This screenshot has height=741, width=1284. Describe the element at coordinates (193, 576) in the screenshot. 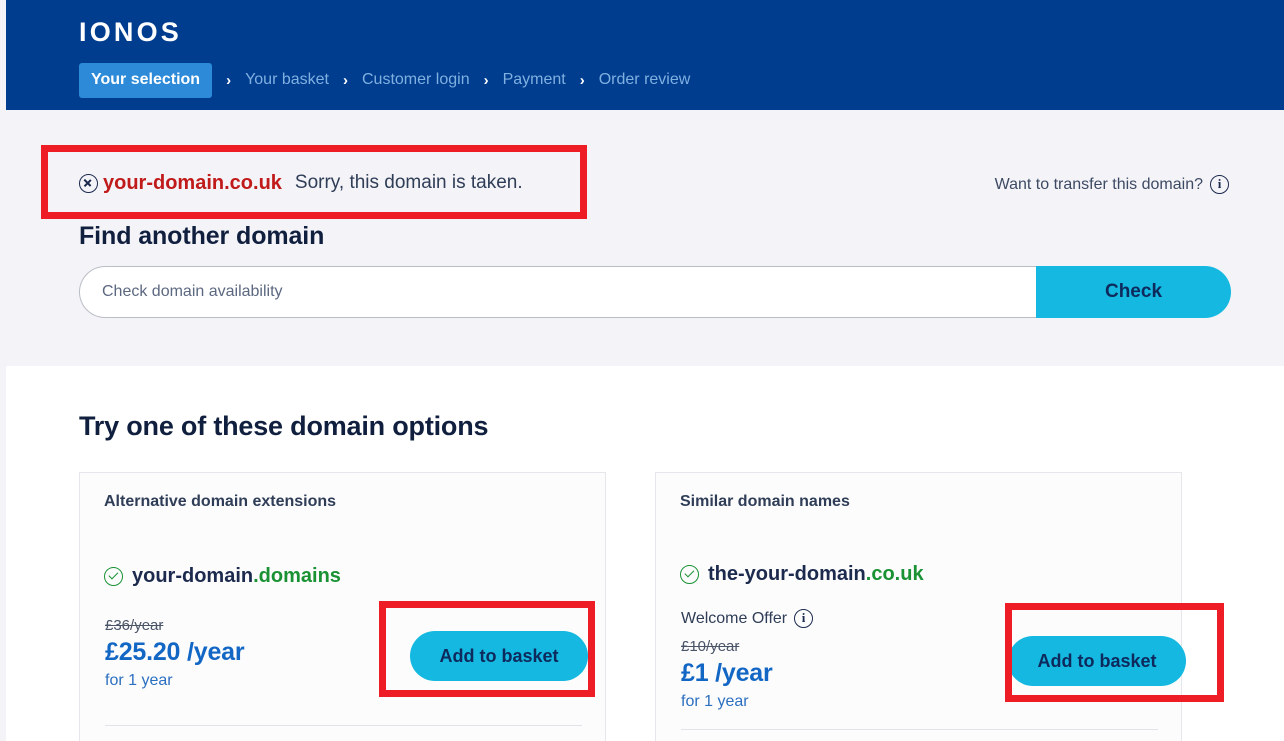

I see `card-domain-sld: your-domain` at that location.